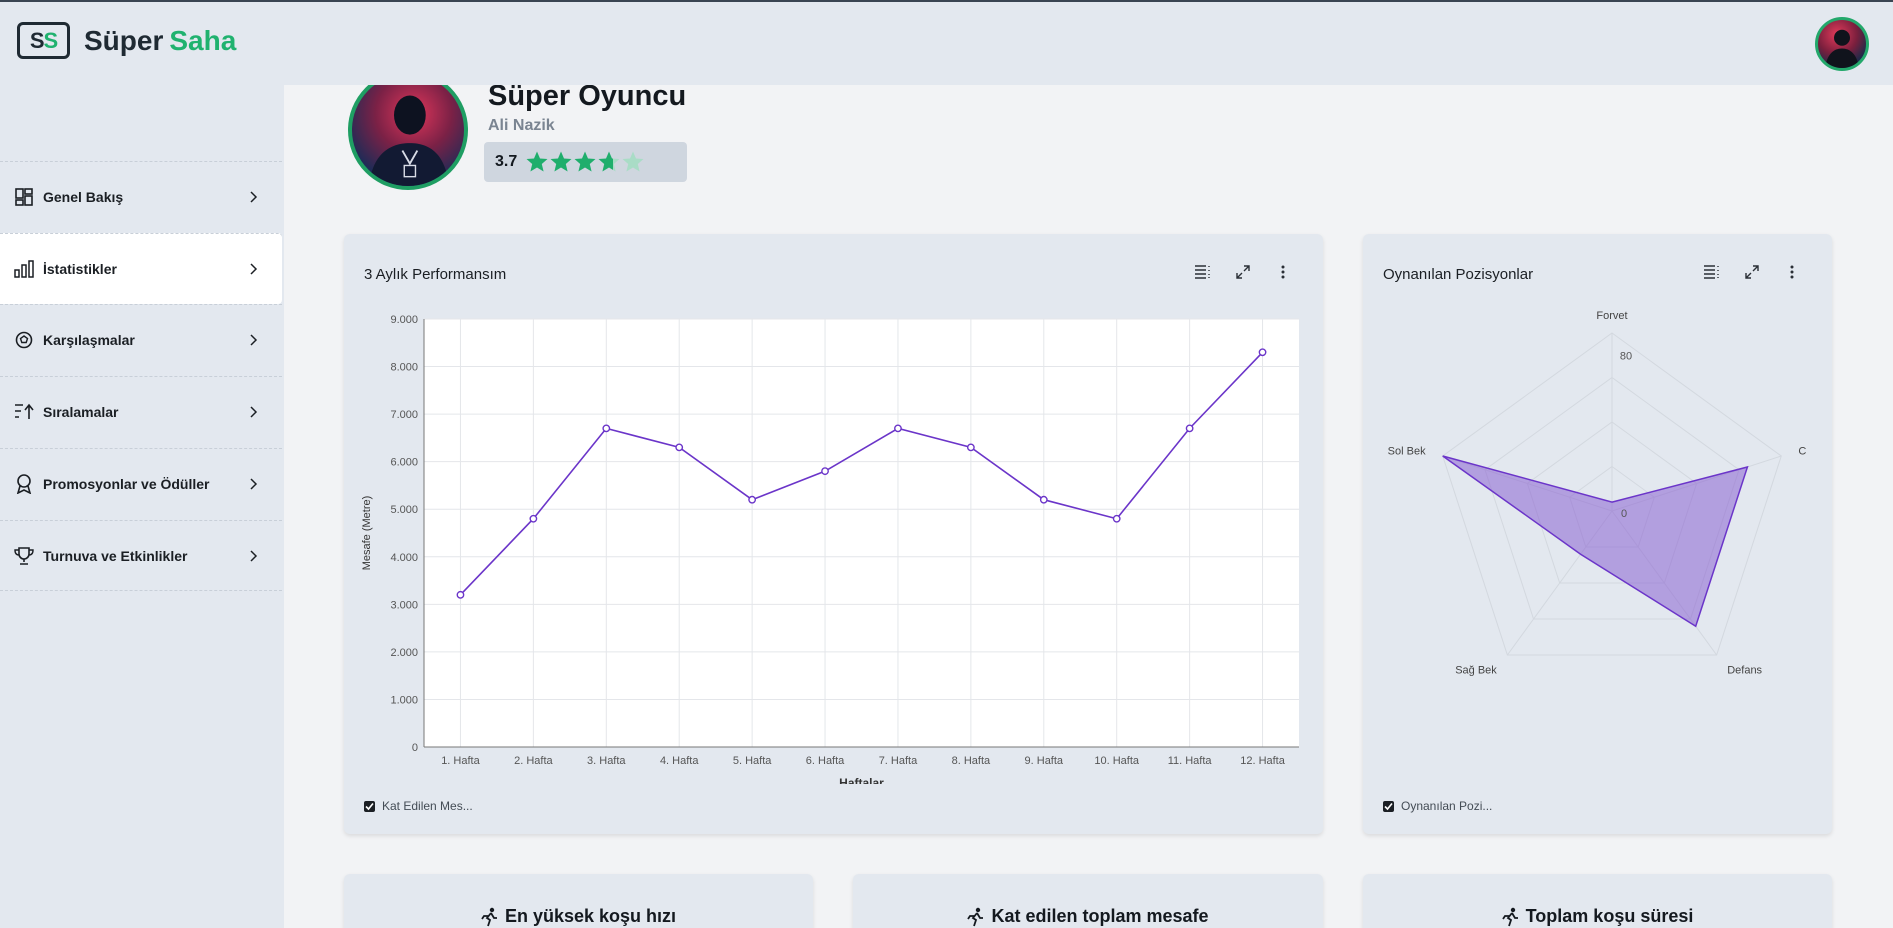  Describe the element at coordinates (435, 274) in the screenshot. I see `performance-card-title: 3 Aylık Performansım` at that location.